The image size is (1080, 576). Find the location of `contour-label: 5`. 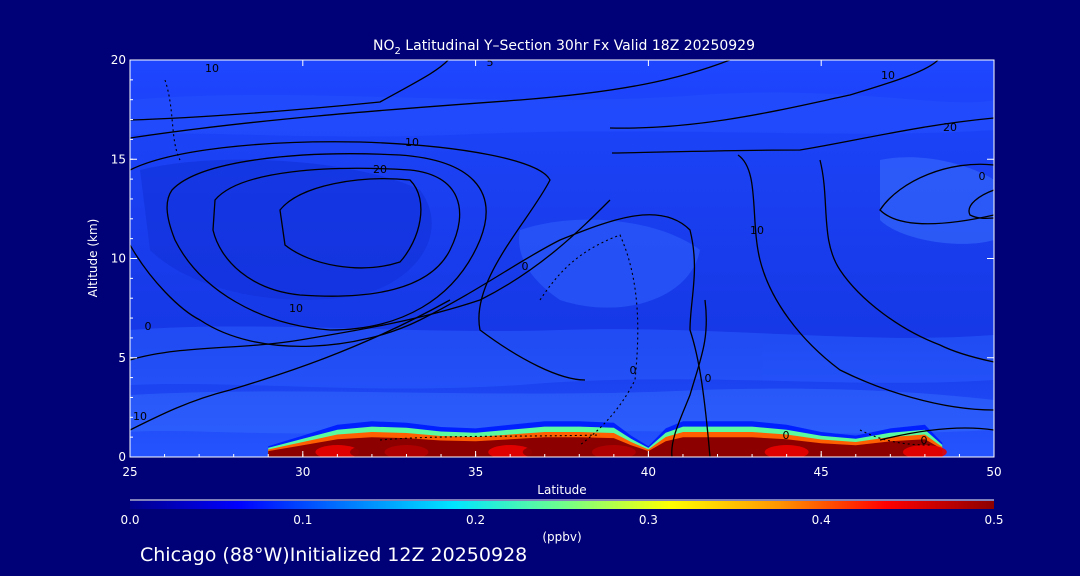

contour-label: 5 is located at coordinates (490, 62).